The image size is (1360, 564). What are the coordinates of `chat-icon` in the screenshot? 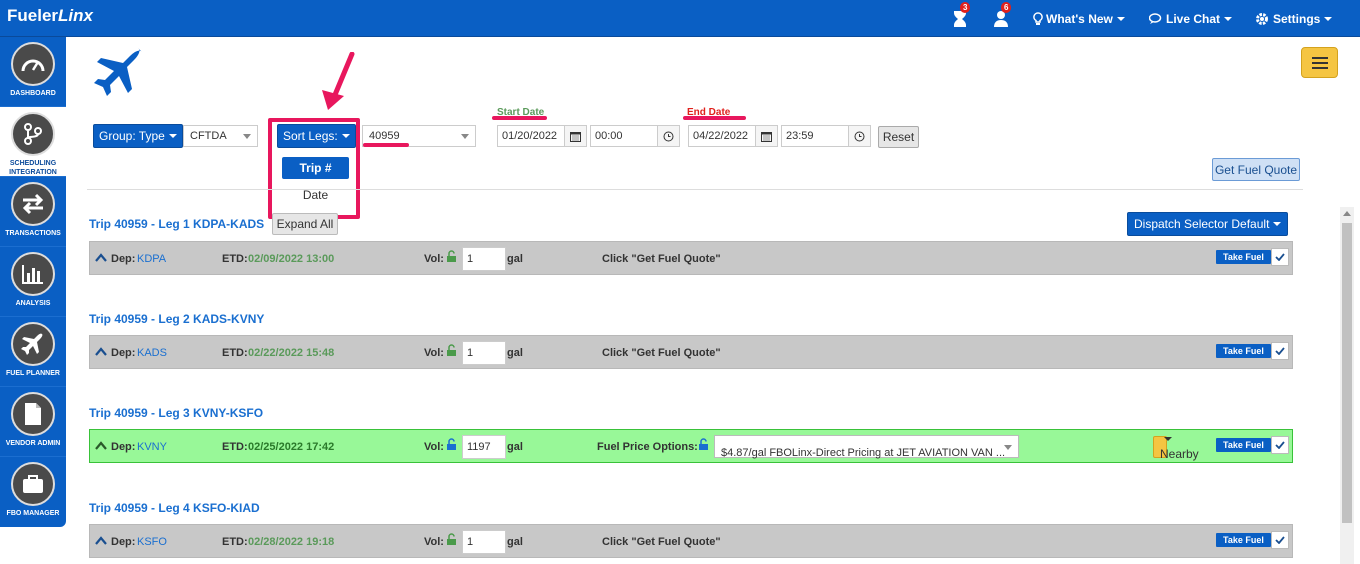 It's located at (1155, 18).